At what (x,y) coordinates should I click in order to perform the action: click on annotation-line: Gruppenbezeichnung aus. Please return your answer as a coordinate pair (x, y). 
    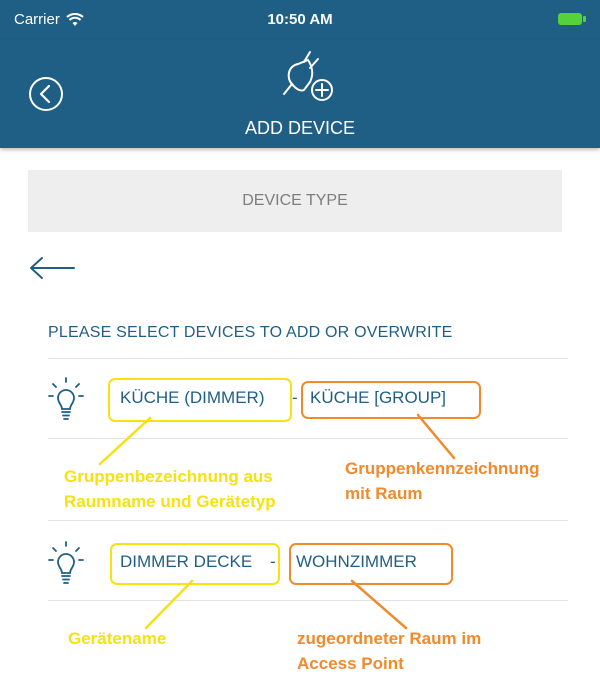
    Looking at the image, I should click on (168, 476).